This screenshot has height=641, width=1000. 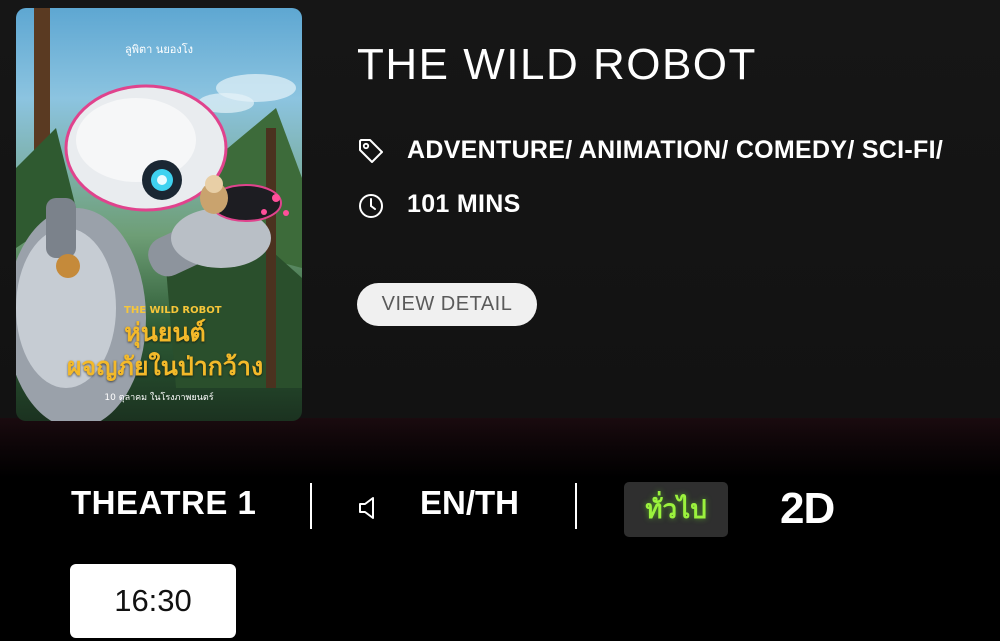 What do you see at coordinates (371, 205) in the screenshot?
I see `clock-icon` at bounding box center [371, 205].